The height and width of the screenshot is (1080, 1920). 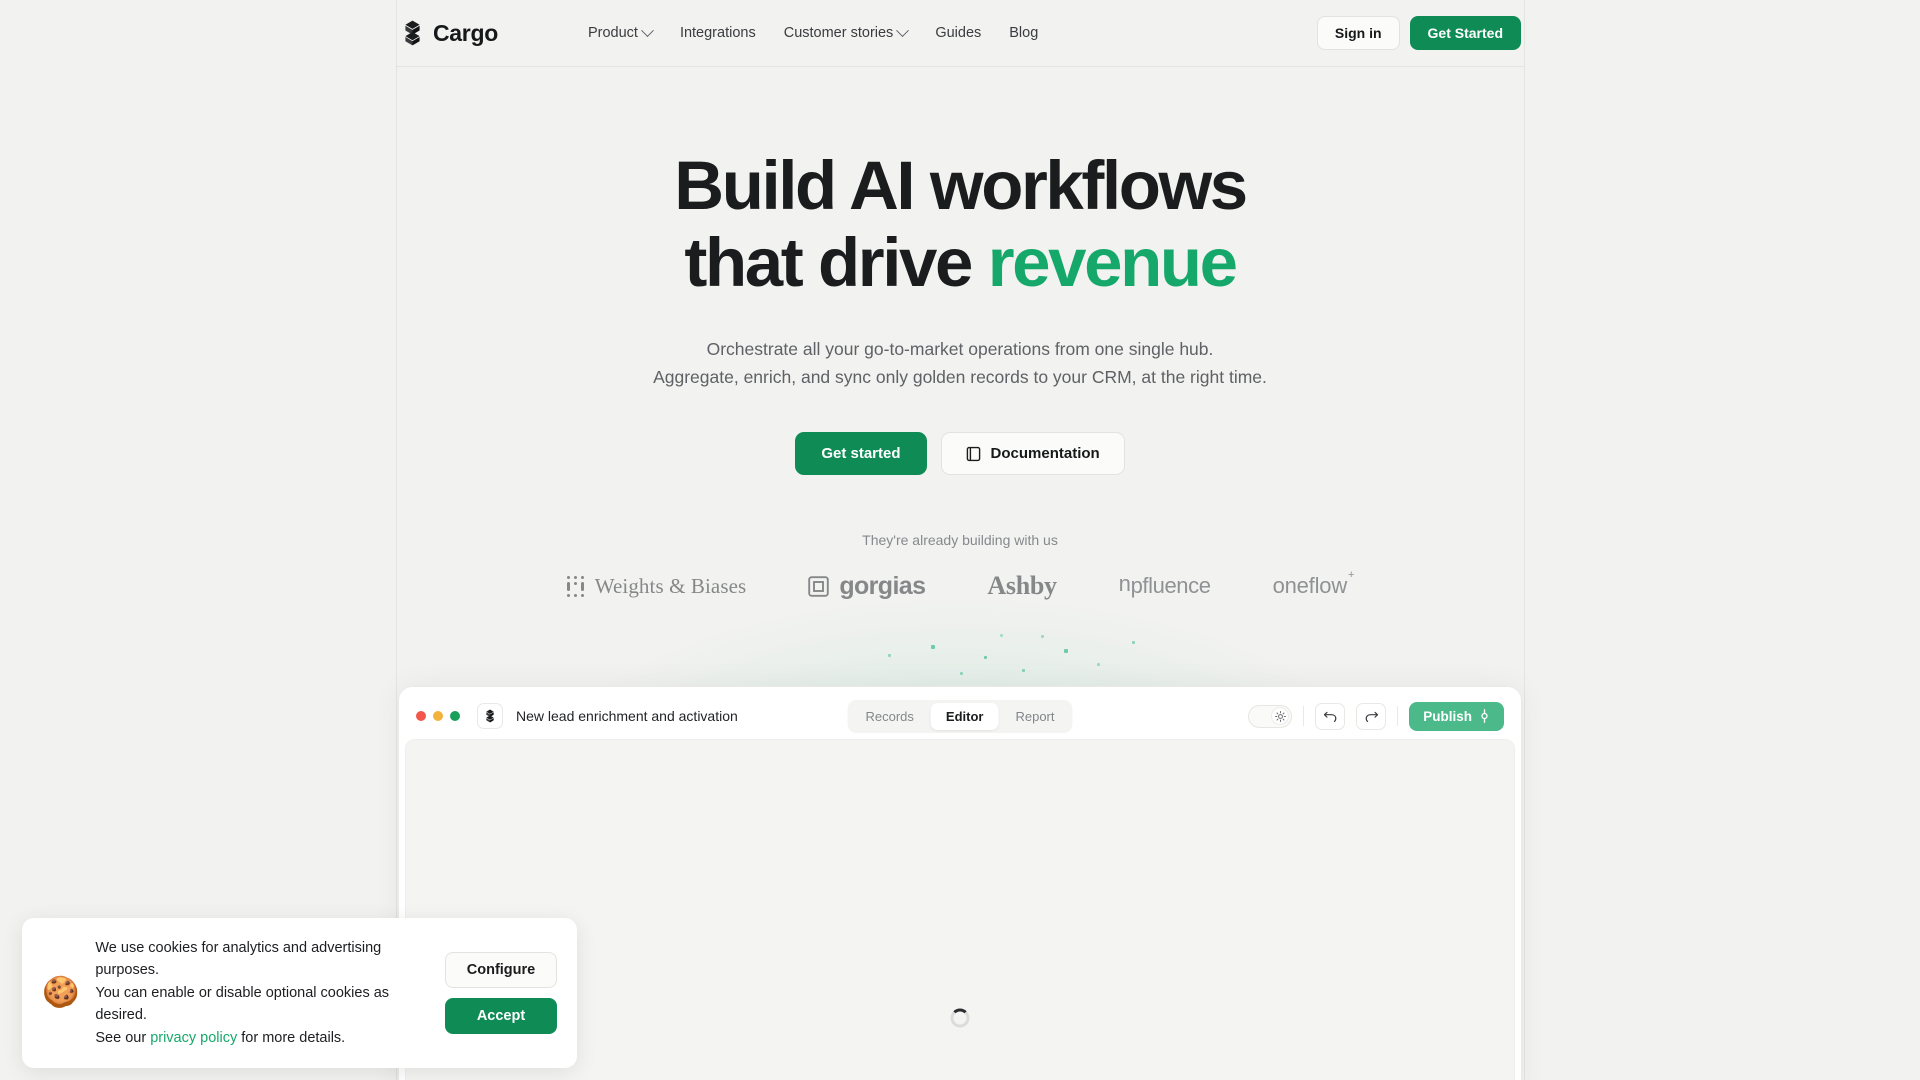 I want to click on hero-documentation-button: Documentation, so click(x=1032, y=454).